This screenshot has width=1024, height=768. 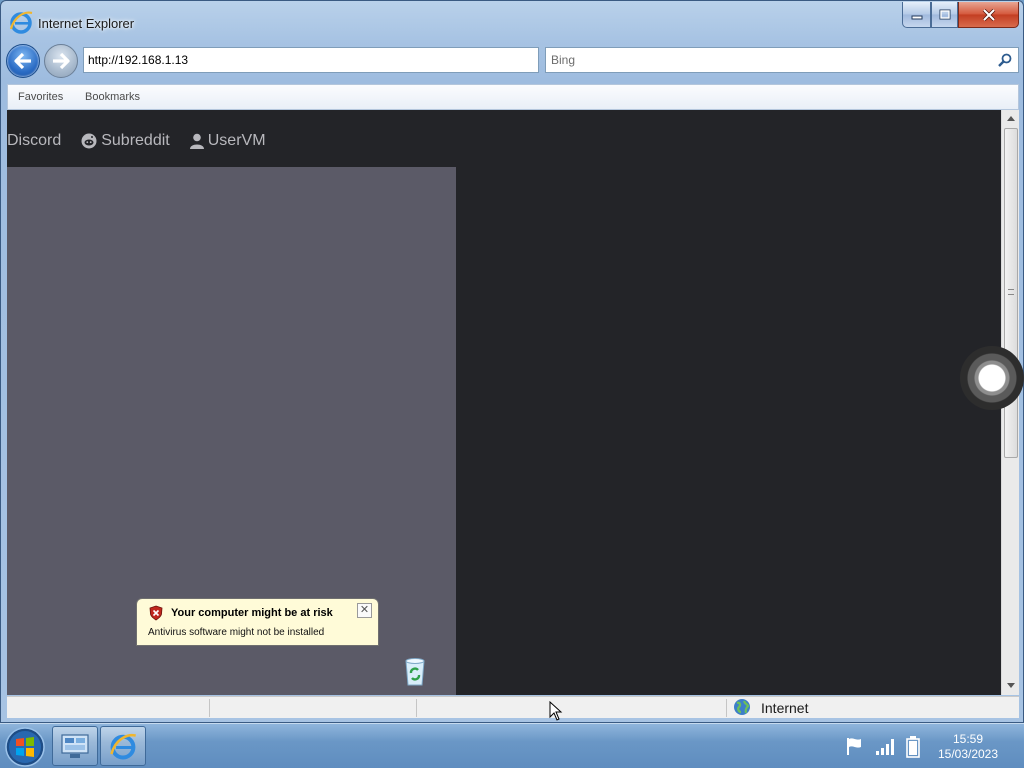 I want to click on forward-arrow-icon, so click(x=61, y=61).